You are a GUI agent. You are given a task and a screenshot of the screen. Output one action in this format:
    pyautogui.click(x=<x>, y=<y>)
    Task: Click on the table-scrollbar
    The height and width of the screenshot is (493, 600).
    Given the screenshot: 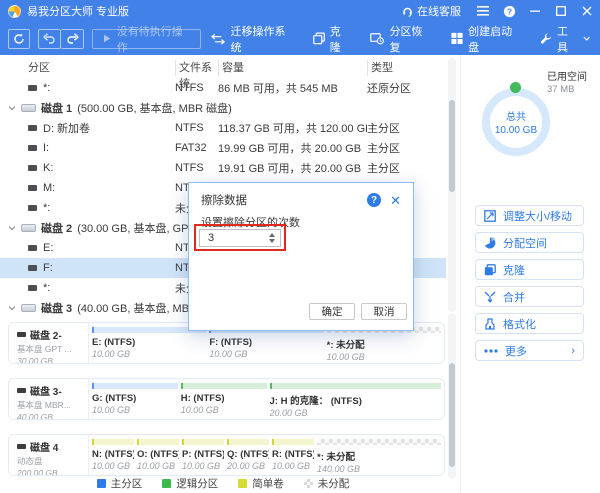 What is the action you would take?
    pyautogui.click(x=452, y=185)
    